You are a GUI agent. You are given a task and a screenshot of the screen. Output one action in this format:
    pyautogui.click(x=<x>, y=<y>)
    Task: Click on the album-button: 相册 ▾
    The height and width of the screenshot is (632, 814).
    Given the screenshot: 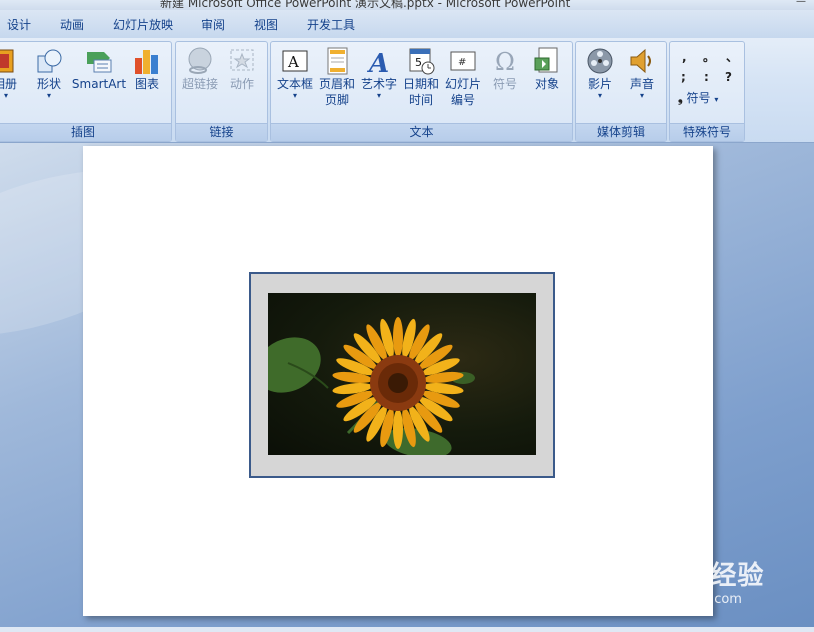 What is the action you would take?
    pyautogui.click(x=8, y=73)
    